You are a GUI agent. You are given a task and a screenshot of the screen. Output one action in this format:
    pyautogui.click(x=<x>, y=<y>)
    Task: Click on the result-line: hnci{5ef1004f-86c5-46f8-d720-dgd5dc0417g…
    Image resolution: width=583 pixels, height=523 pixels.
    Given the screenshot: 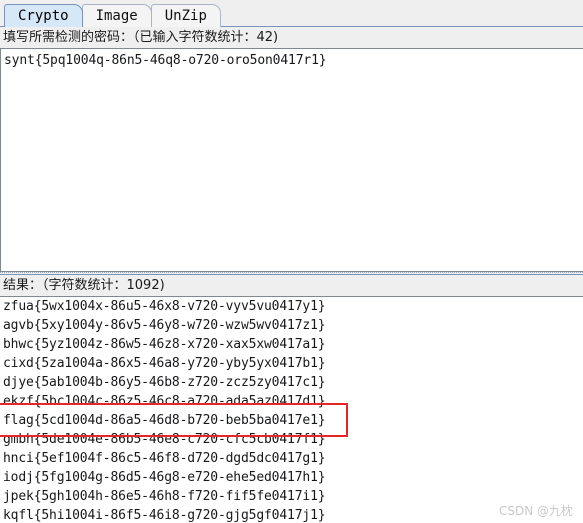 What is the action you would take?
    pyautogui.click(x=164, y=459)
    